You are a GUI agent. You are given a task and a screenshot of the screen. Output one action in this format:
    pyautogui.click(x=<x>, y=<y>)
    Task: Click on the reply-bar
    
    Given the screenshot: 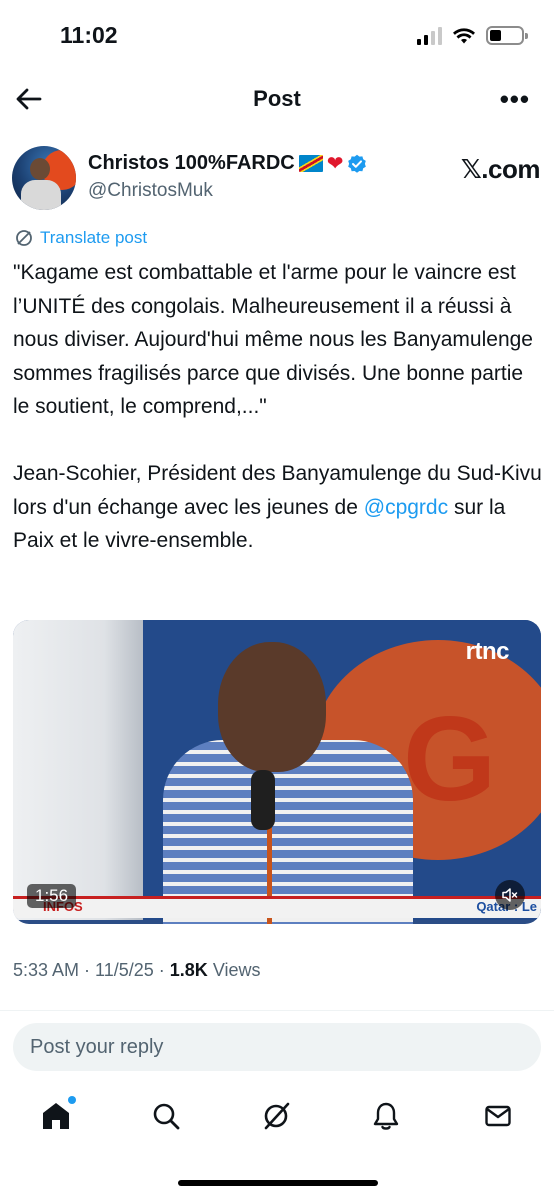 What is the action you would take?
    pyautogui.click(x=277, y=1045)
    